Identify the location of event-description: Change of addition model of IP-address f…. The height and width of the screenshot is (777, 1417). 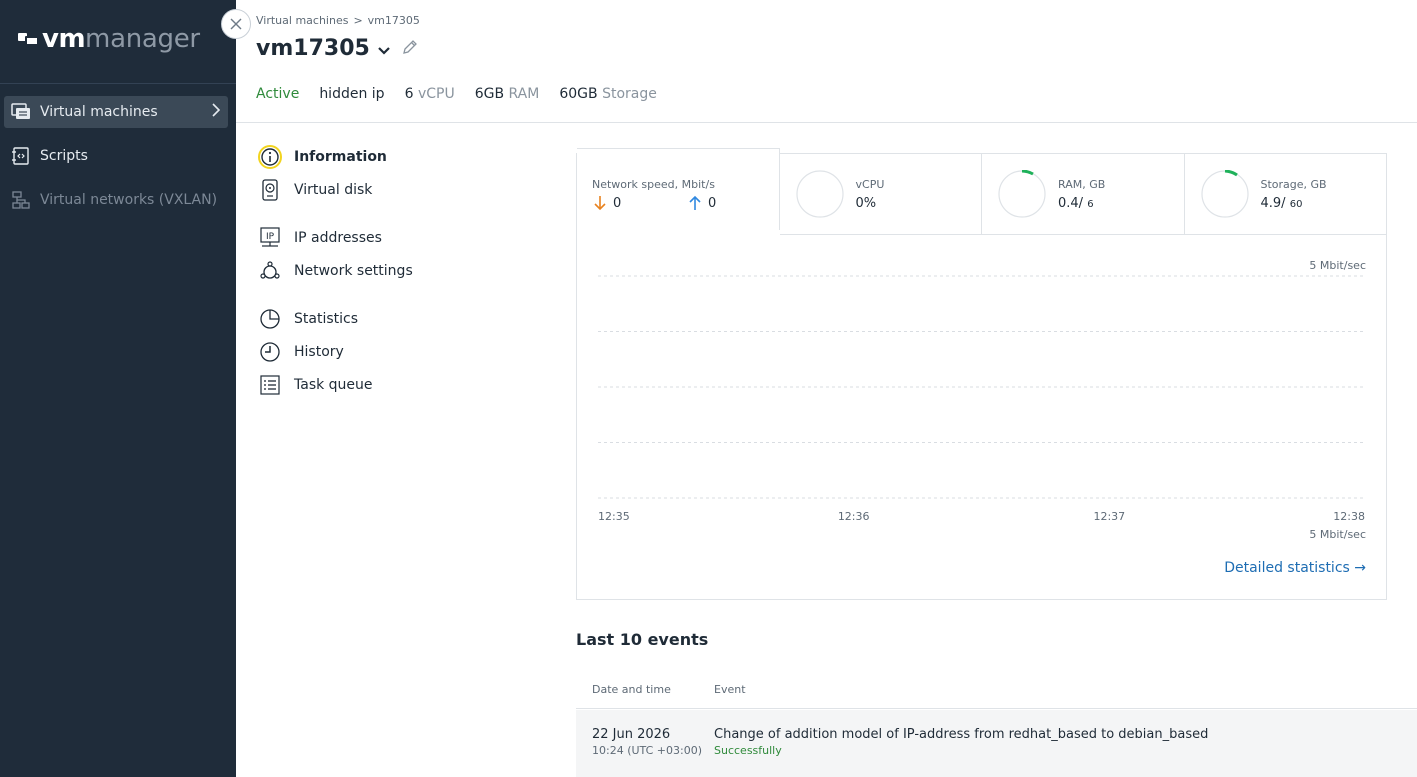
(961, 734).